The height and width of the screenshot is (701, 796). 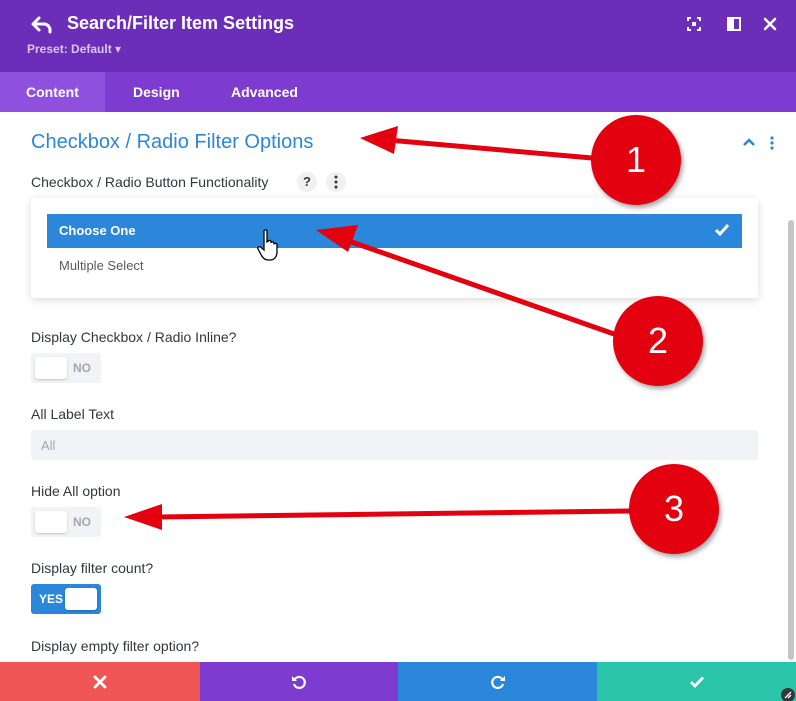 What do you see at coordinates (73, 414) in the screenshot?
I see `all-label-text-label: All Label Text` at bounding box center [73, 414].